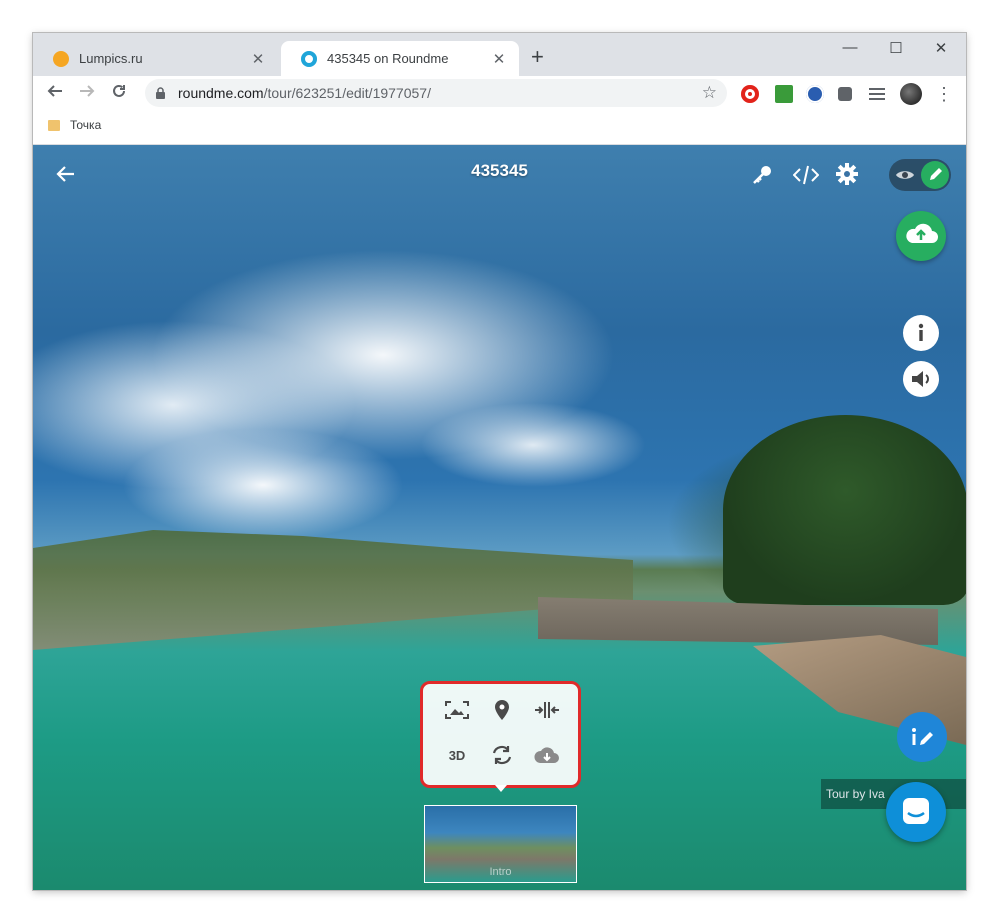  Describe the element at coordinates (806, 175) in the screenshot. I see `code-icon` at that location.